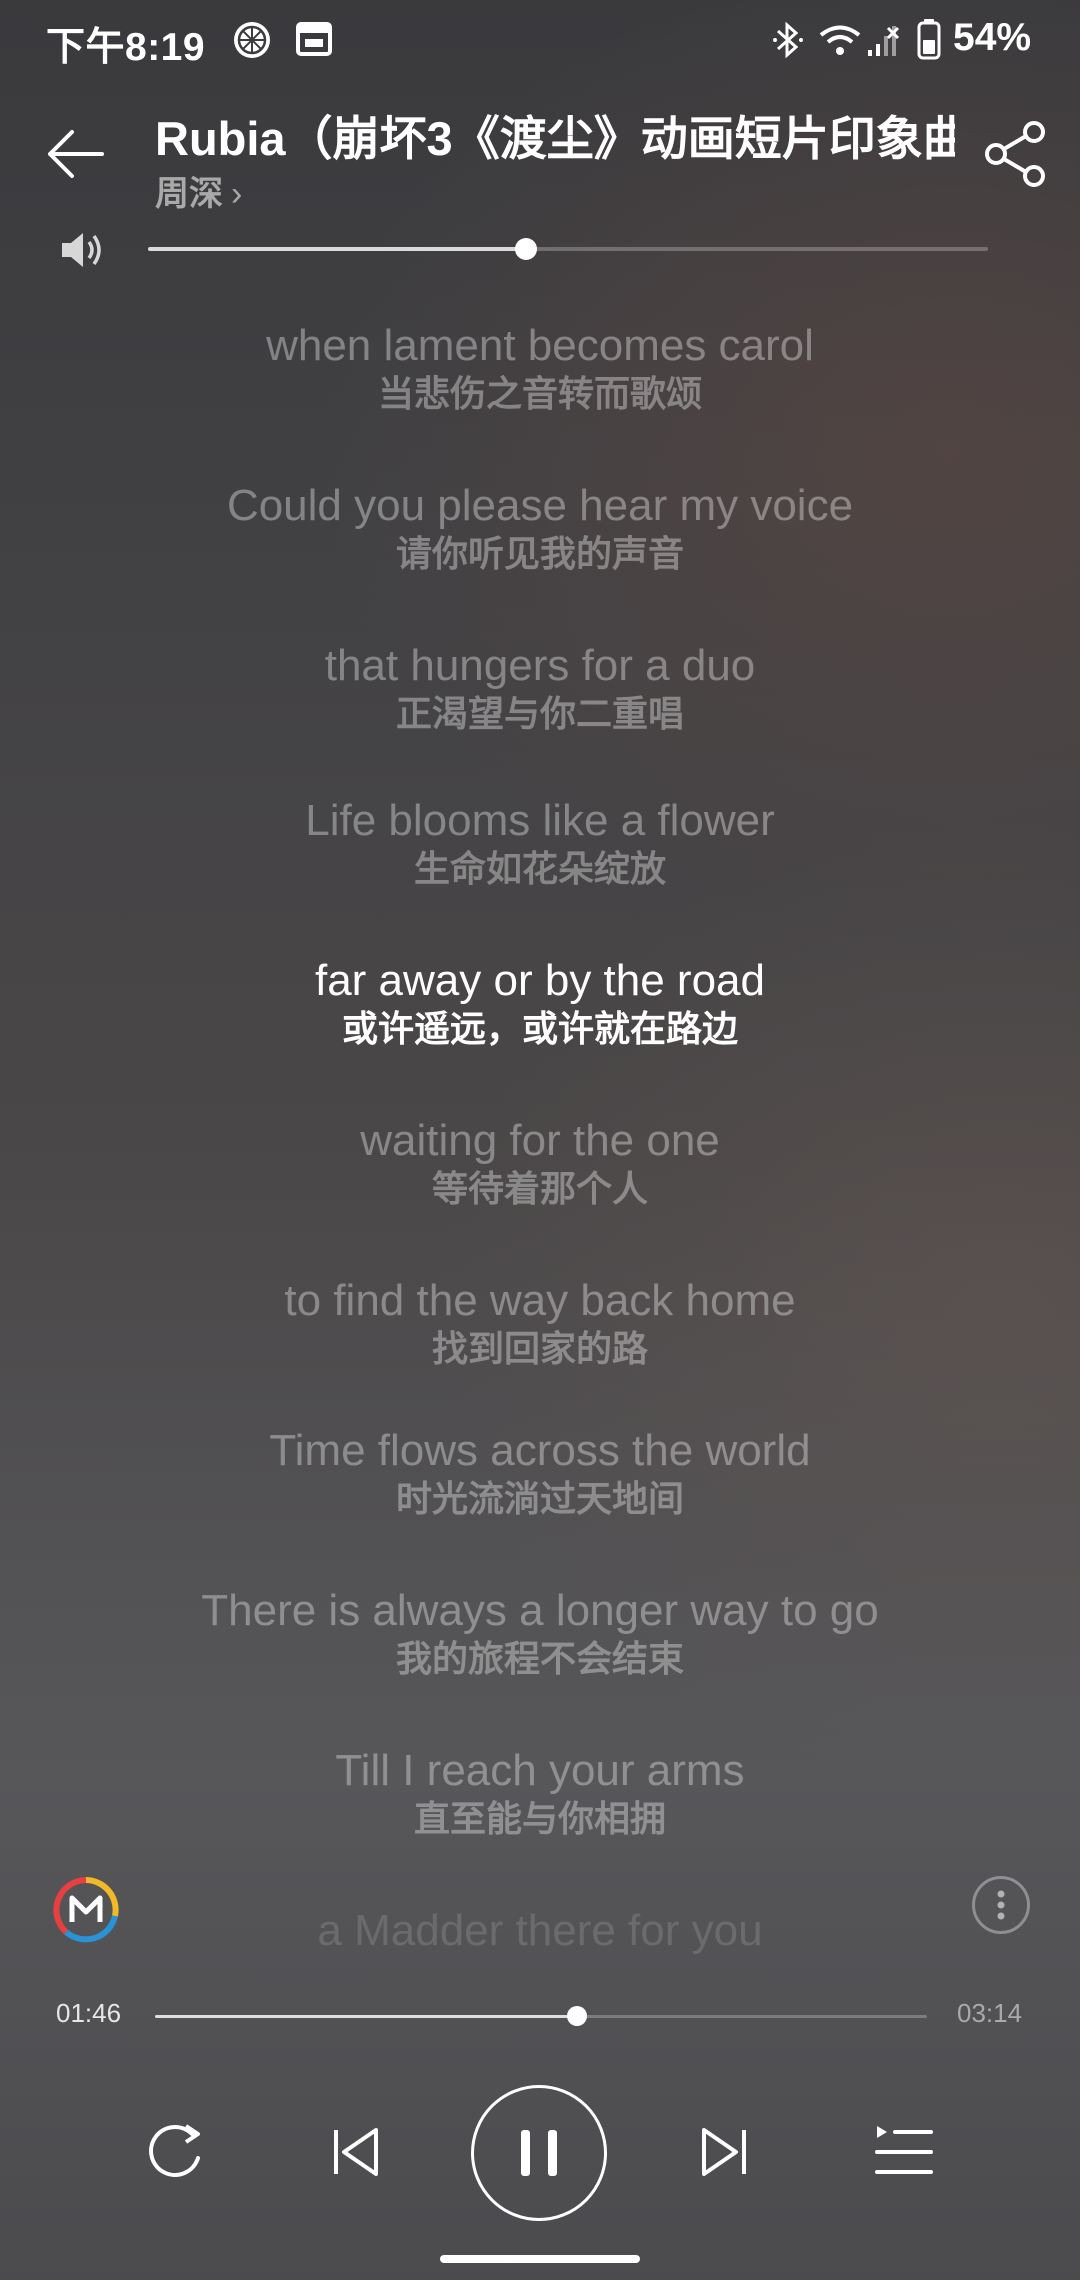 The height and width of the screenshot is (2280, 1080). Describe the element at coordinates (540, 2259) in the screenshot. I see `home-indicator` at that location.